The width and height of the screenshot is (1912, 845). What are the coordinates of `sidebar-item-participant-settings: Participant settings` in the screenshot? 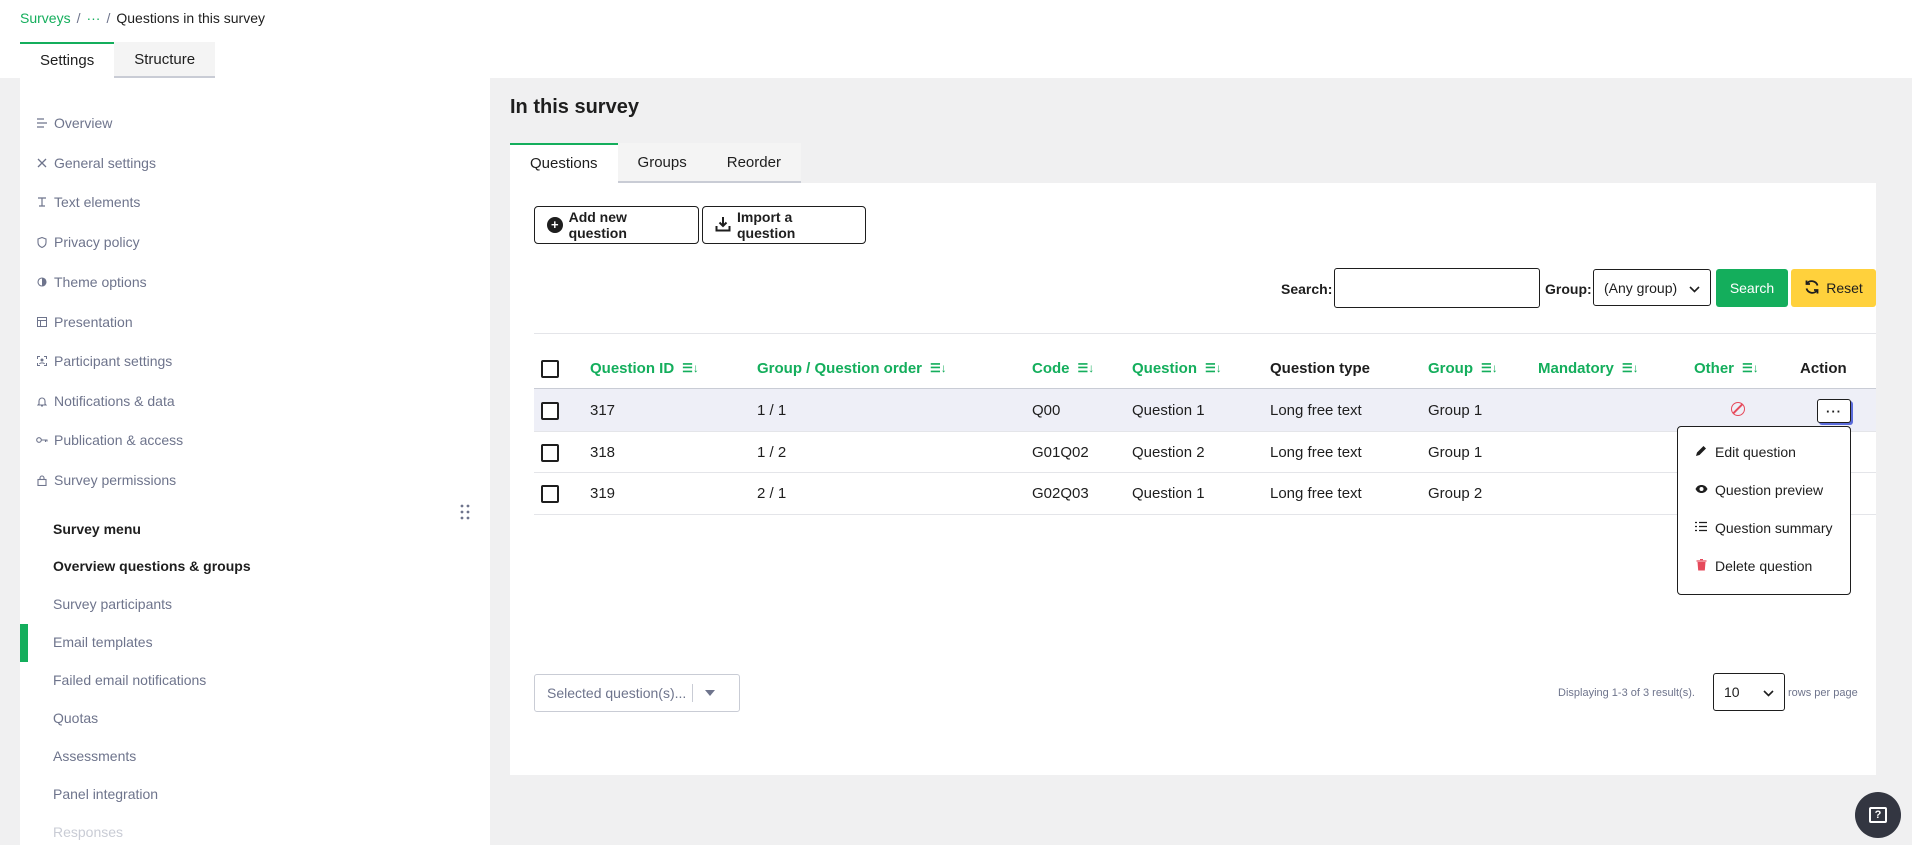 It's located at (104, 361).